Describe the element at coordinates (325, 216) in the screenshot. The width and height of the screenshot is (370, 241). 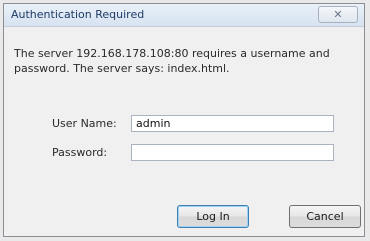
I see `cancel-button: Cancel` at that location.